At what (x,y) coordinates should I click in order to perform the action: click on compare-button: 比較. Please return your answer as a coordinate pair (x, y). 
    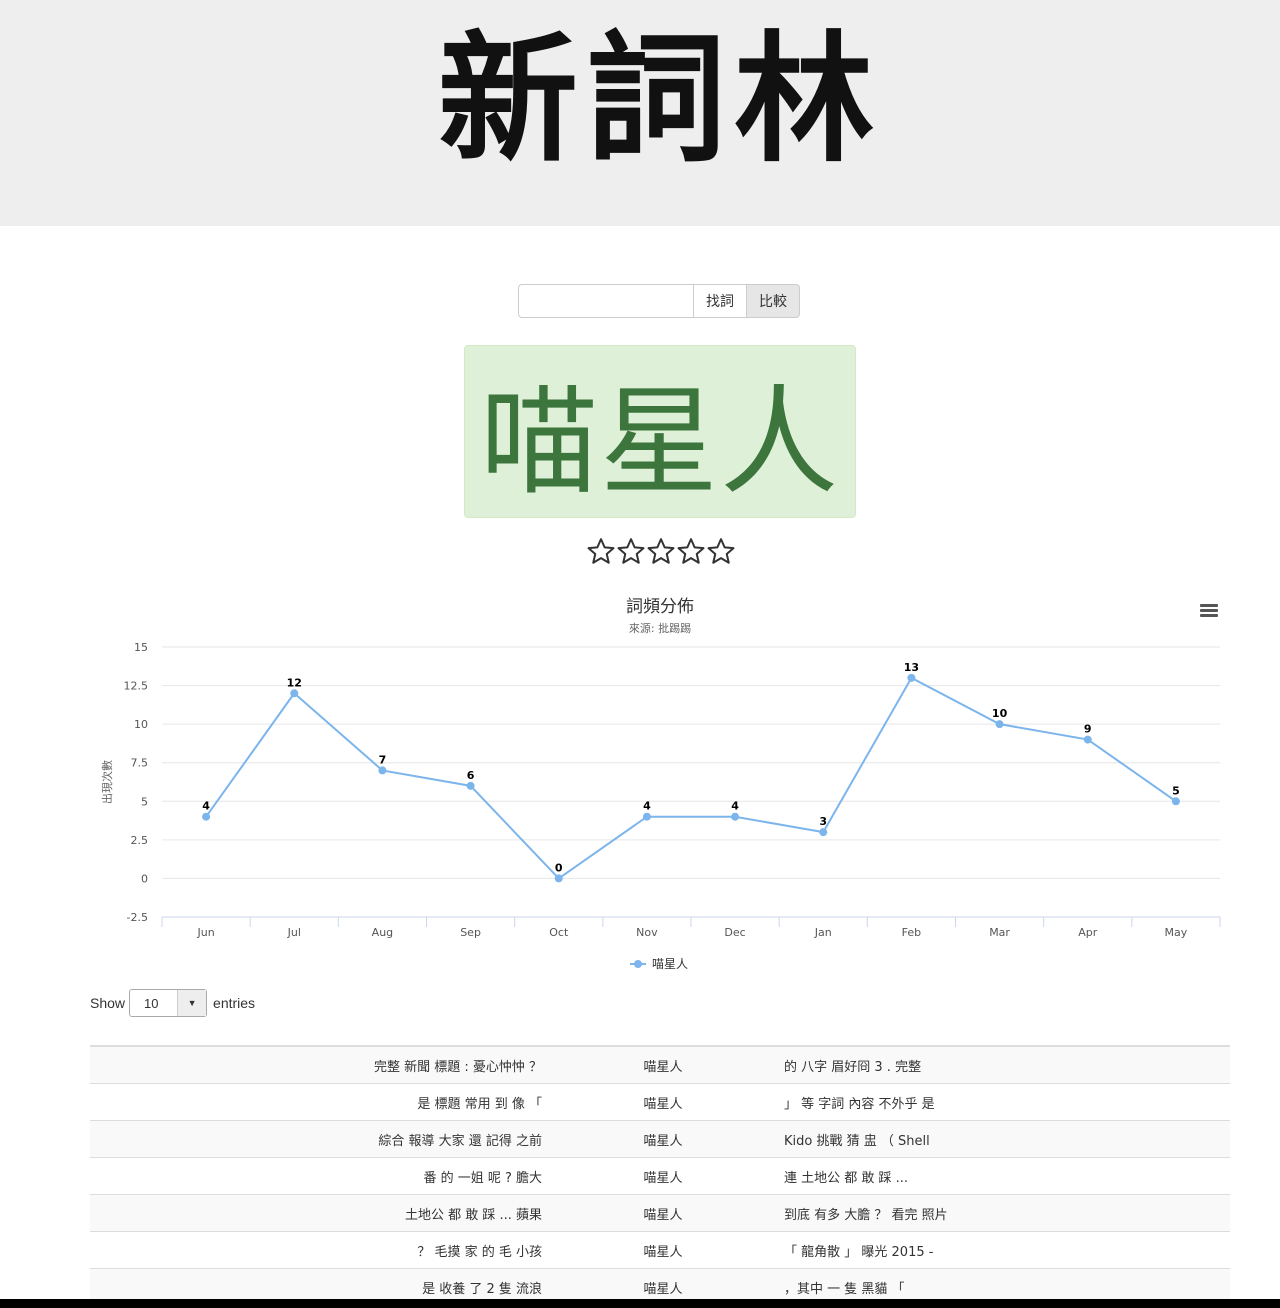
    Looking at the image, I should click on (773, 301).